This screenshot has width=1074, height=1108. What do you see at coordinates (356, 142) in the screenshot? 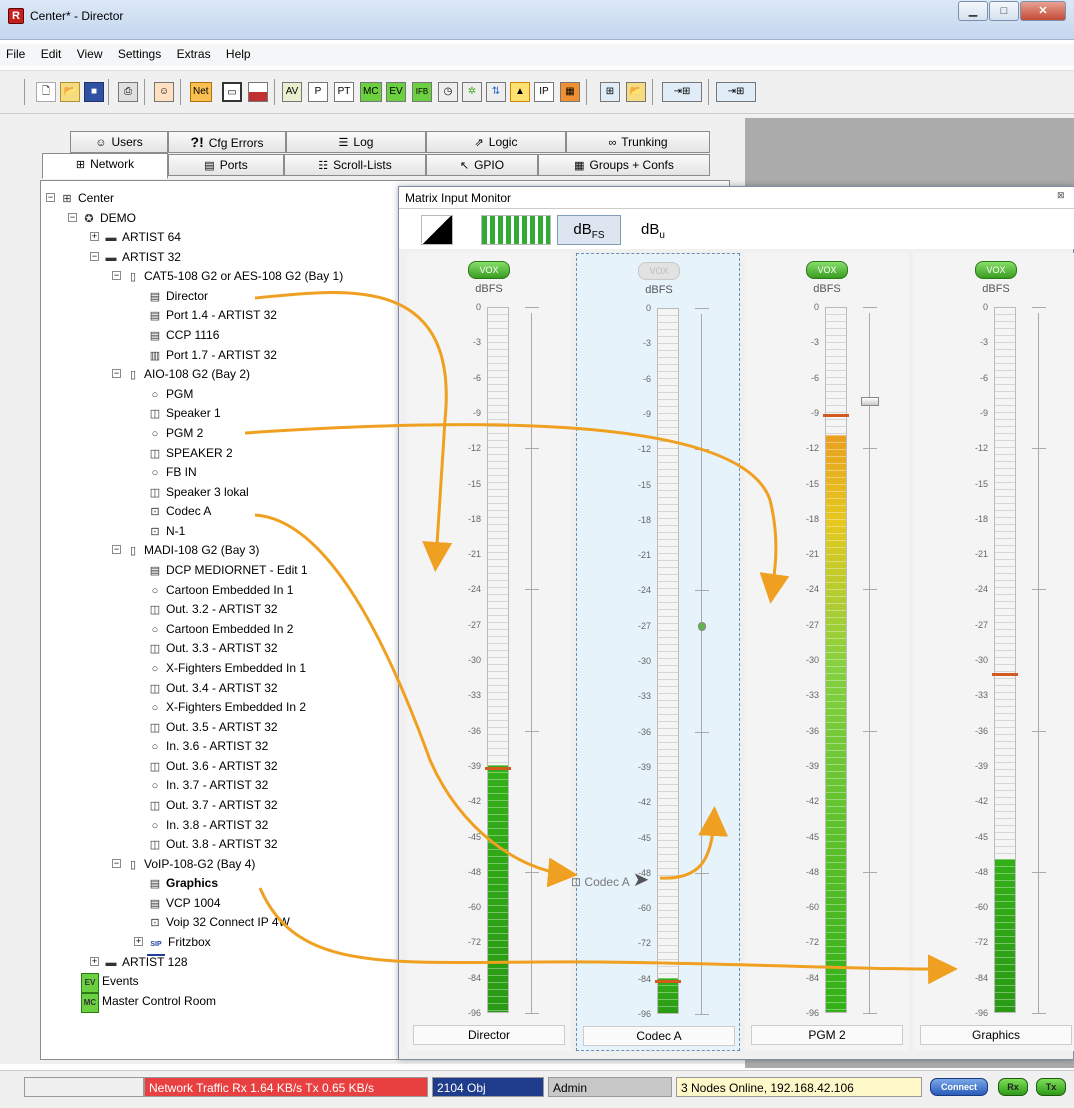
I see `tab-log: ☰ Log` at bounding box center [356, 142].